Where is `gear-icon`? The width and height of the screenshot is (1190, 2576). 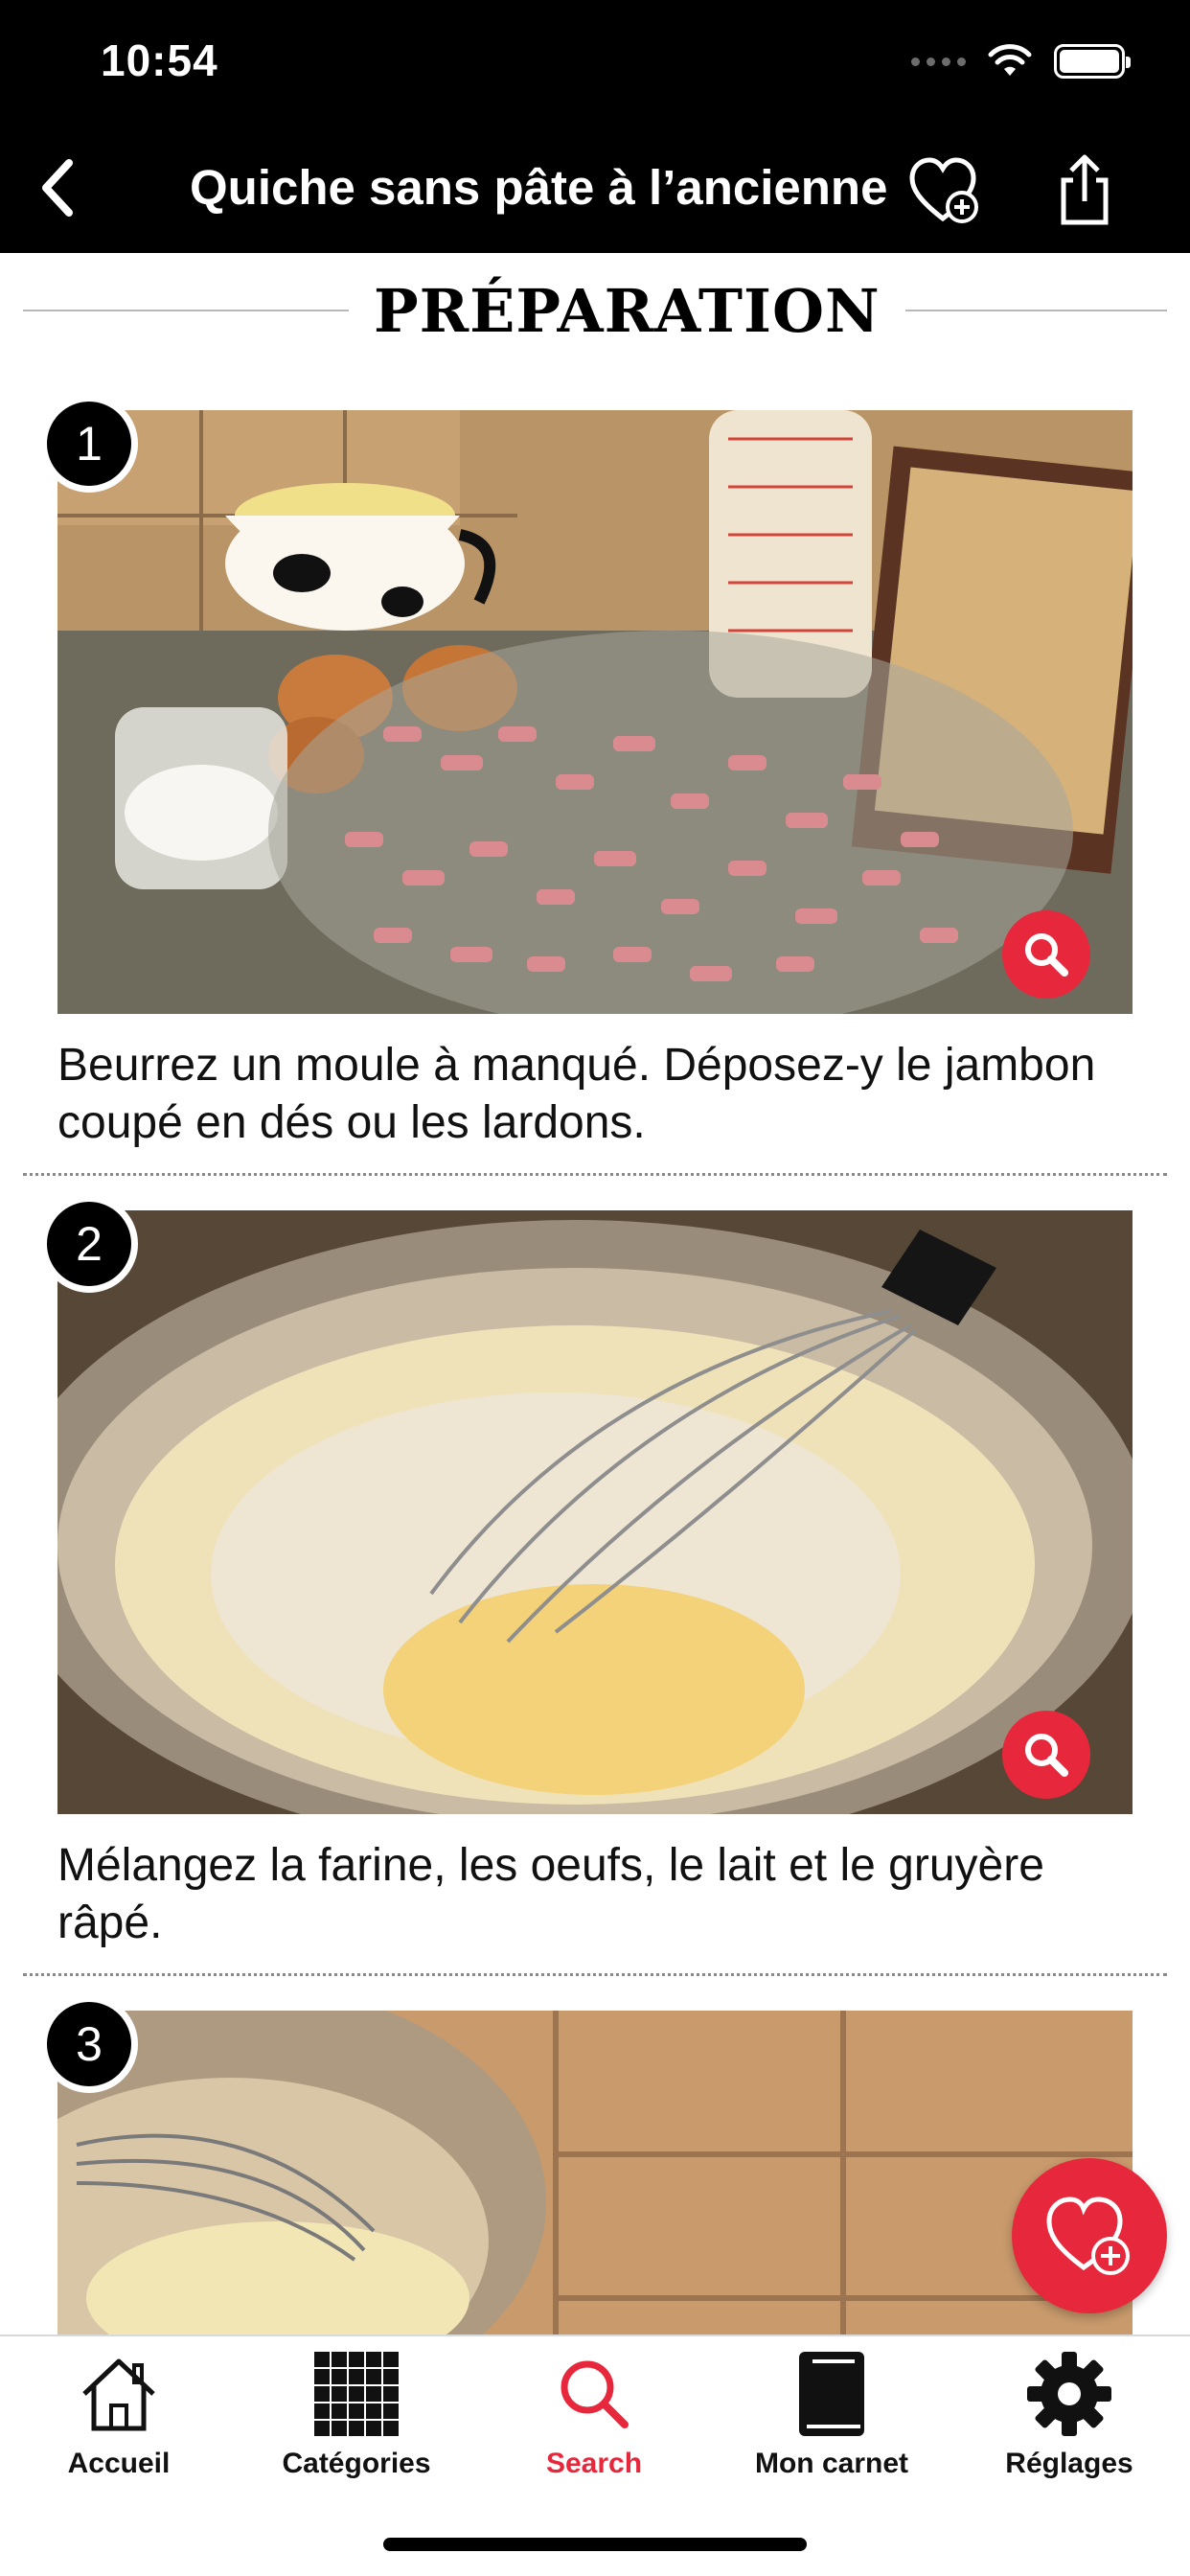 gear-icon is located at coordinates (1069, 2394).